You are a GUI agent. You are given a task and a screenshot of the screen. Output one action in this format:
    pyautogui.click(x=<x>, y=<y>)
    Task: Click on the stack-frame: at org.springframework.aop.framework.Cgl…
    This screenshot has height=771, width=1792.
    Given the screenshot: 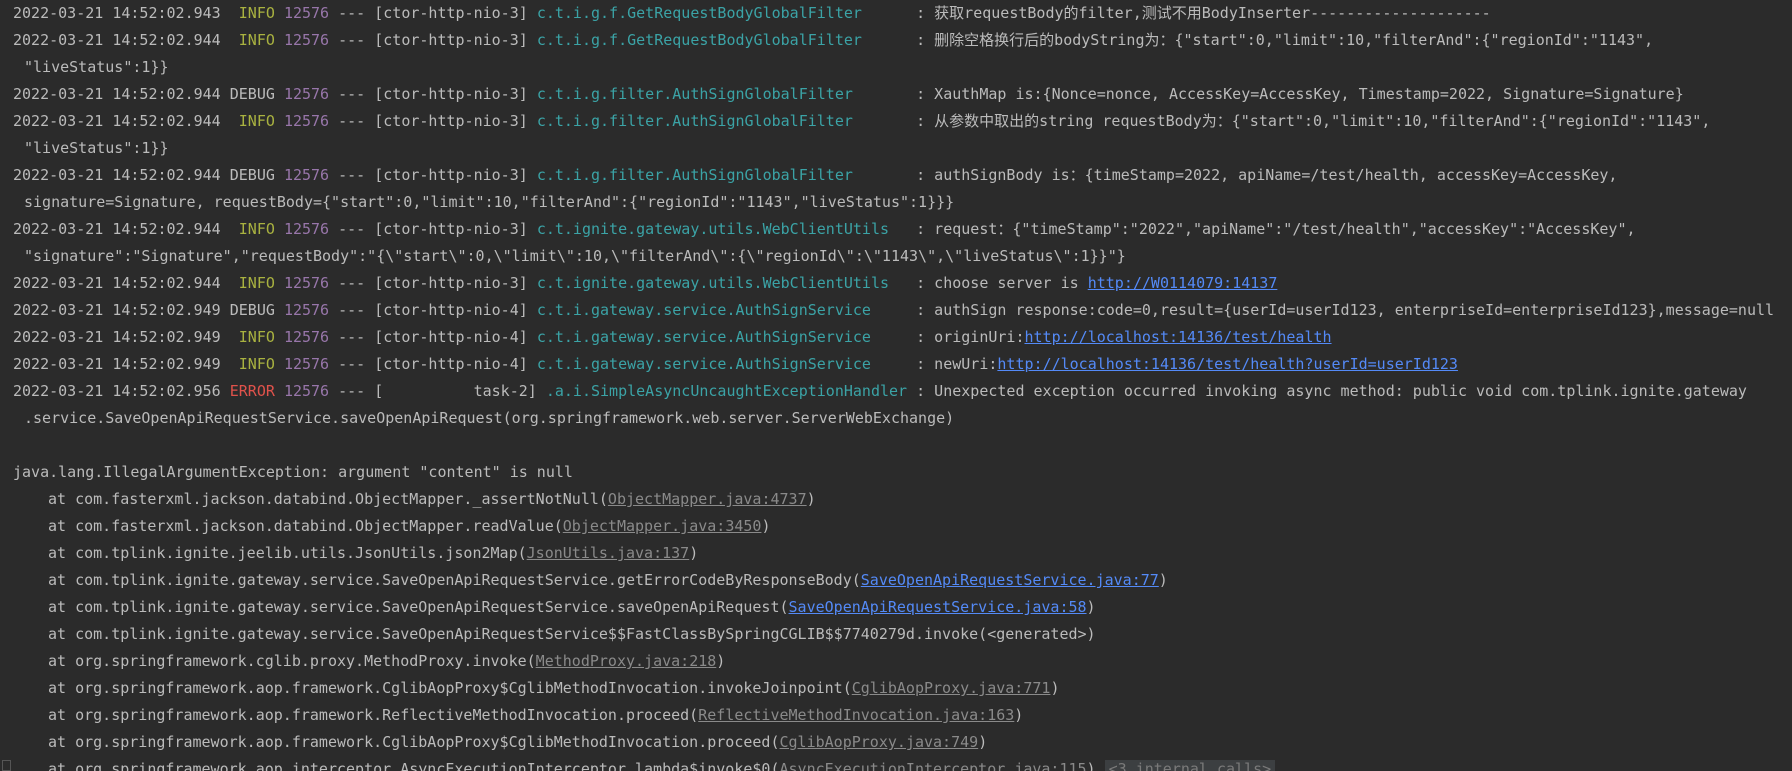 What is the action you would take?
    pyautogui.click(x=517, y=742)
    